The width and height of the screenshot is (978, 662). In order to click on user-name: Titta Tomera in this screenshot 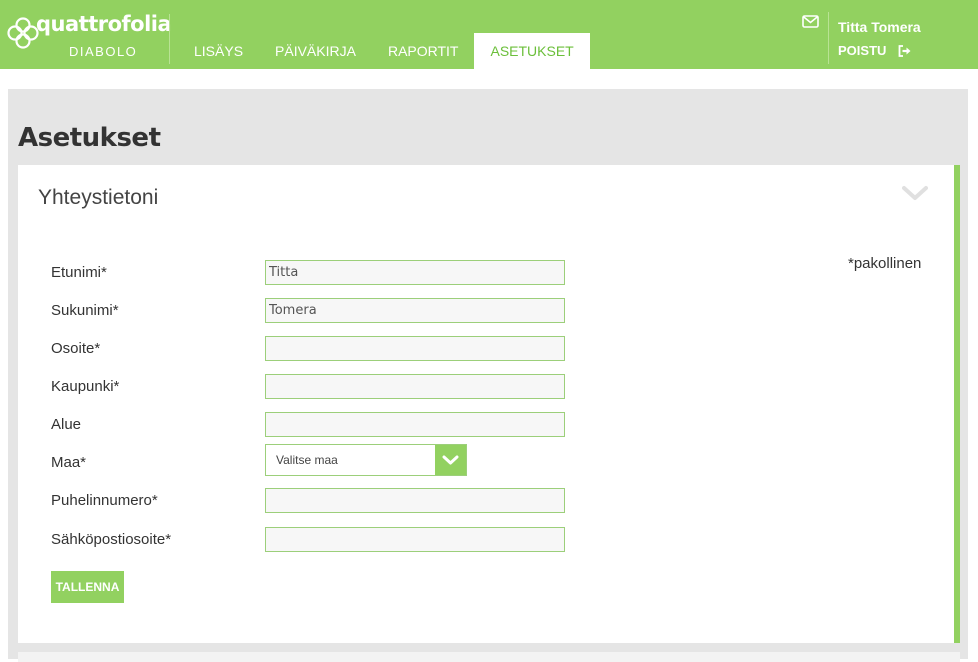, I will do `click(879, 27)`.